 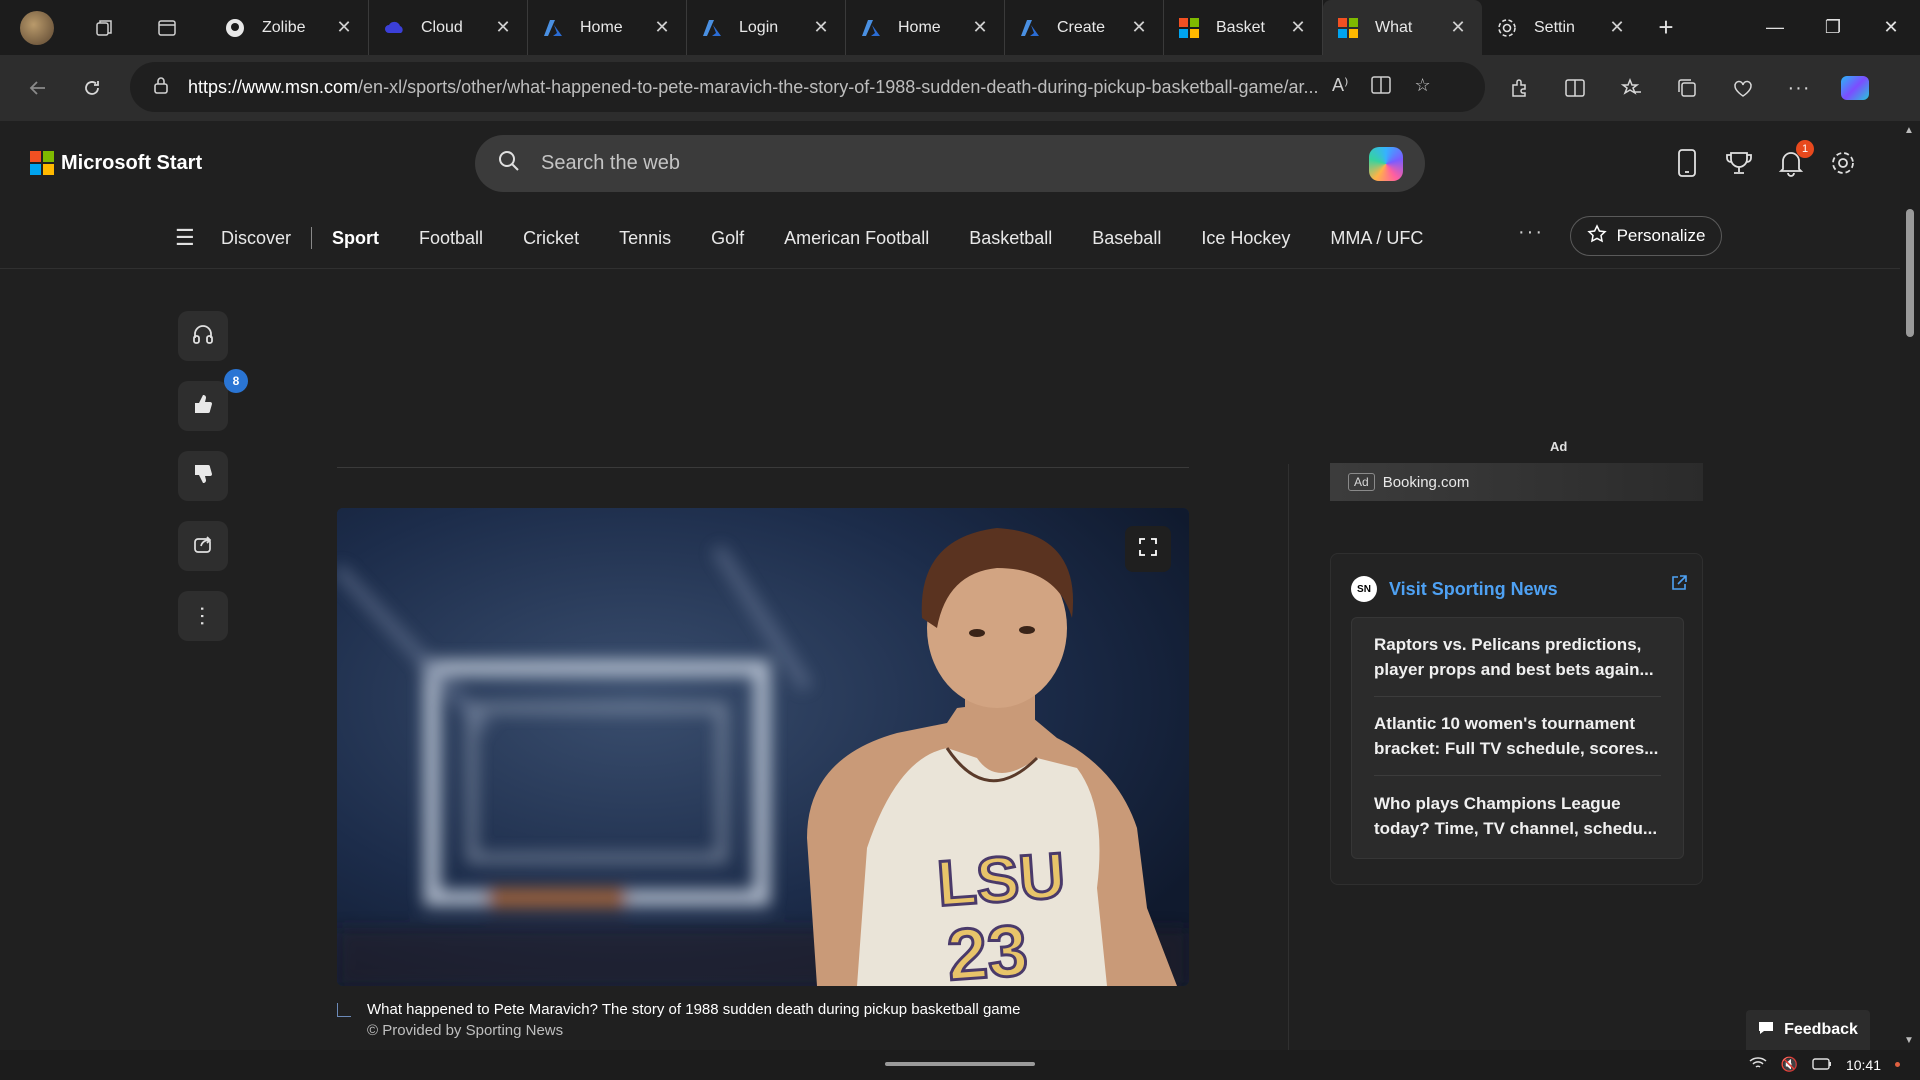 What do you see at coordinates (1687, 88) in the screenshot?
I see `collections-icon` at bounding box center [1687, 88].